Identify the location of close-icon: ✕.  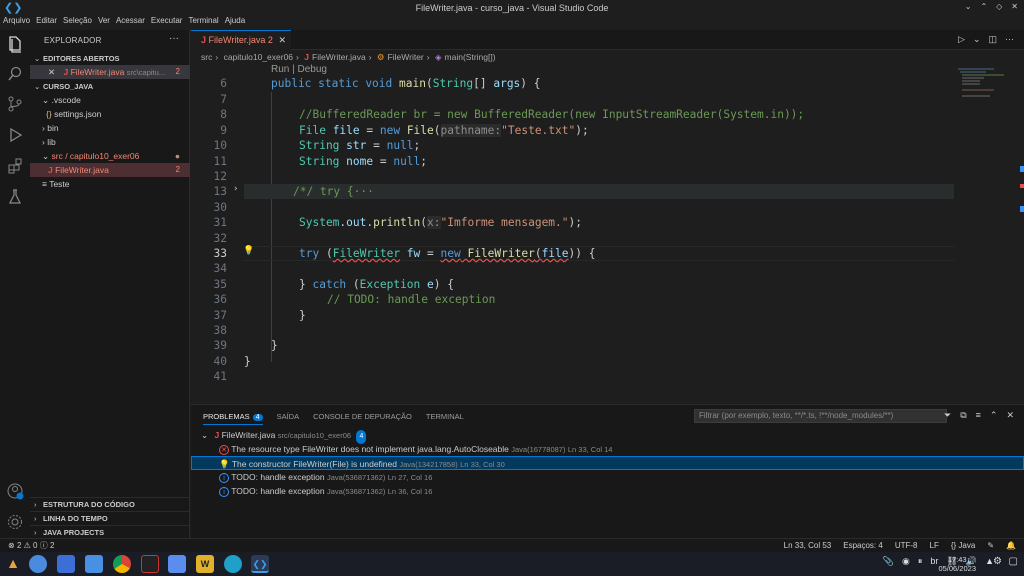
(51, 72).